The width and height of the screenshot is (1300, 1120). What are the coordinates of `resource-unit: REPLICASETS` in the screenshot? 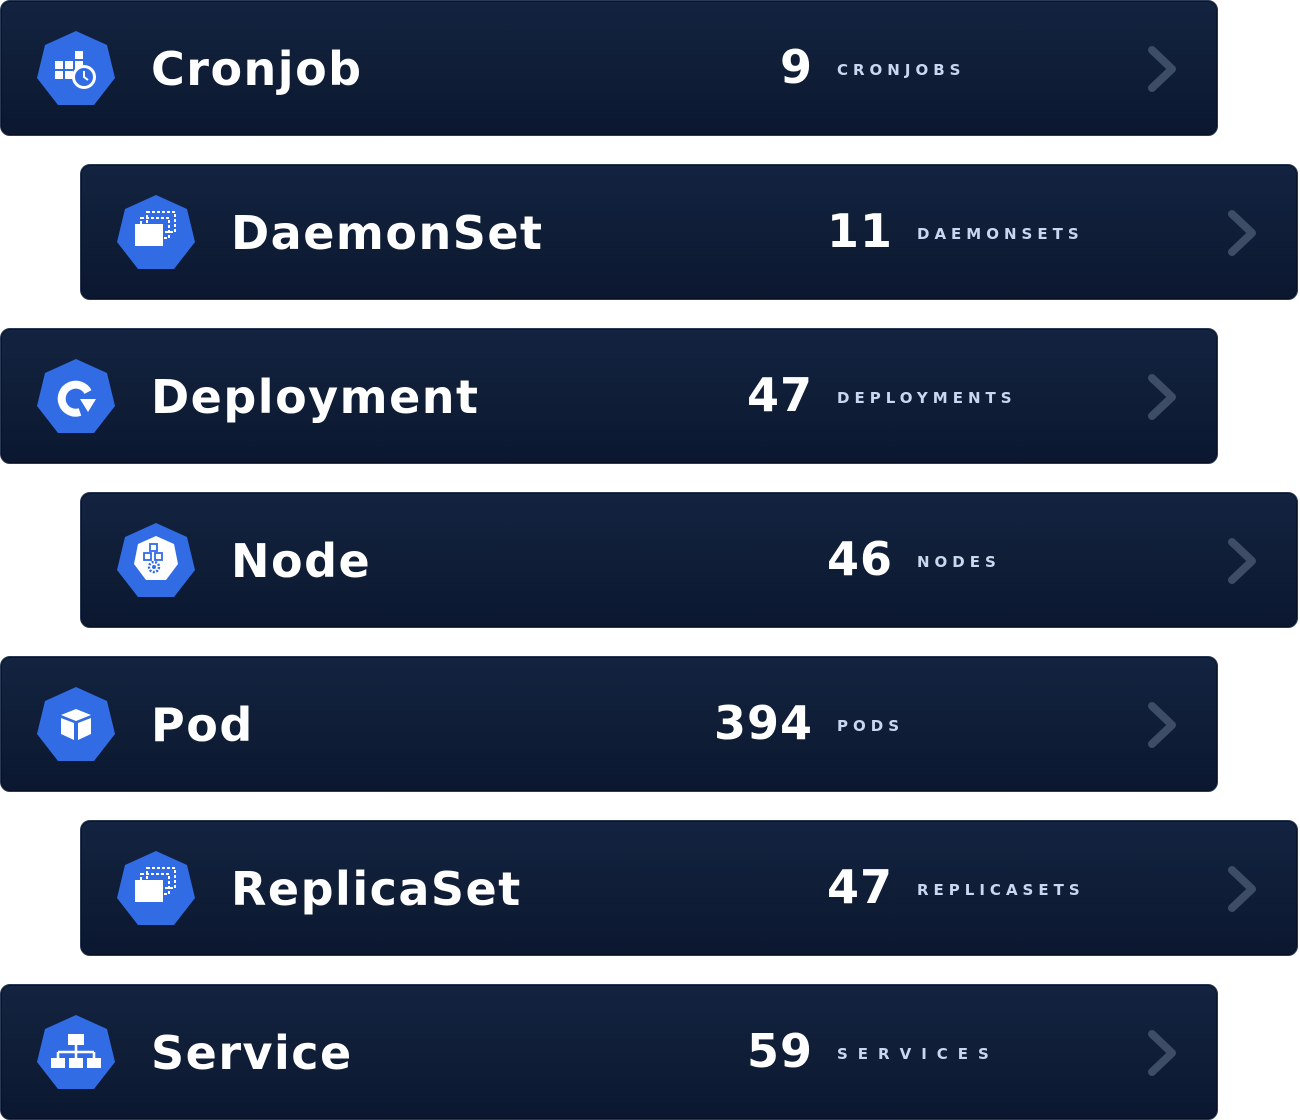 It's located at (1001, 888).